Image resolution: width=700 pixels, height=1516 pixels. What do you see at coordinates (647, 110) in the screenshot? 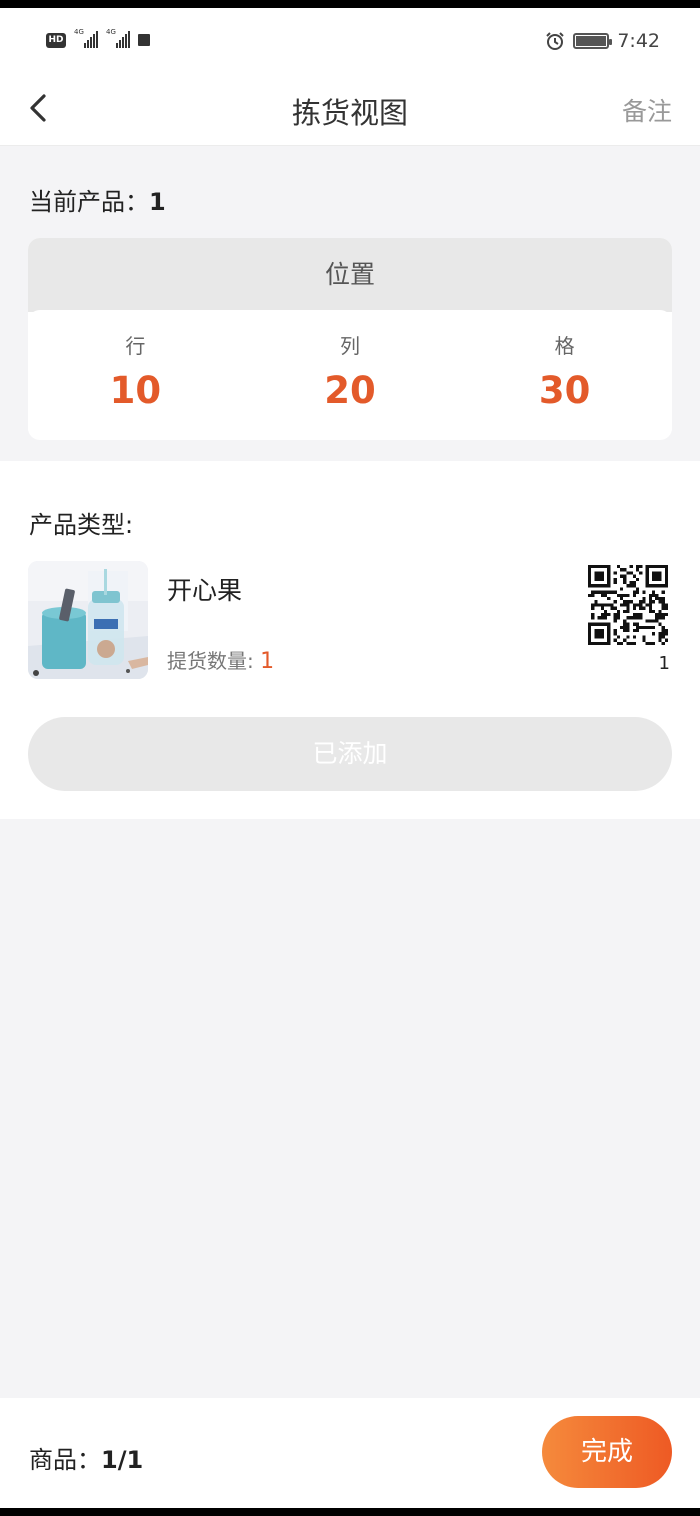
I see `note-button: 备注` at bounding box center [647, 110].